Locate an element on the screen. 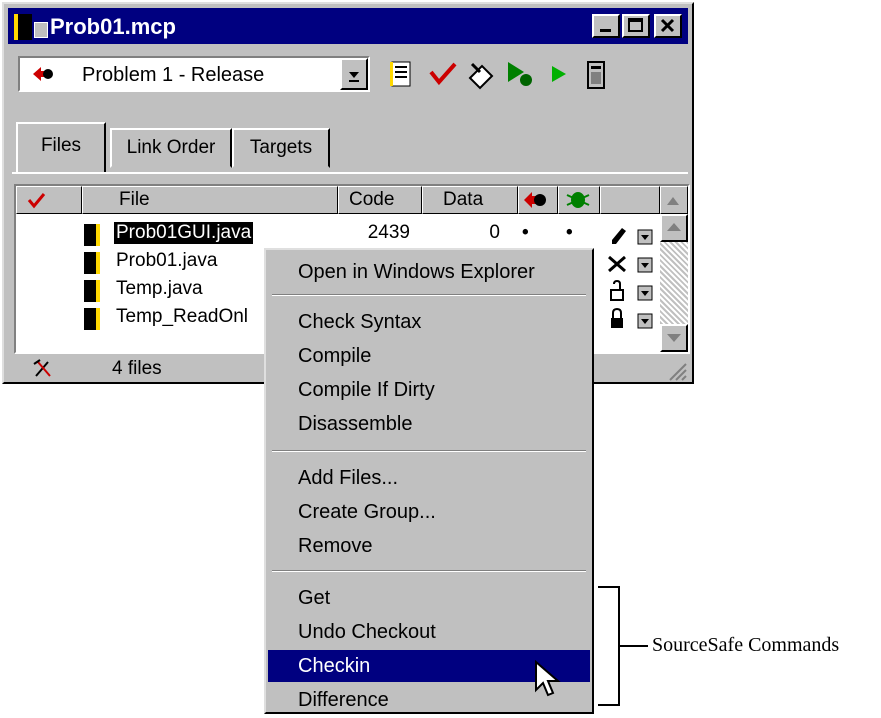 Image resolution: width=881 pixels, height=718 pixels. column-header-sourcesafe is located at coordinates (630, 200).